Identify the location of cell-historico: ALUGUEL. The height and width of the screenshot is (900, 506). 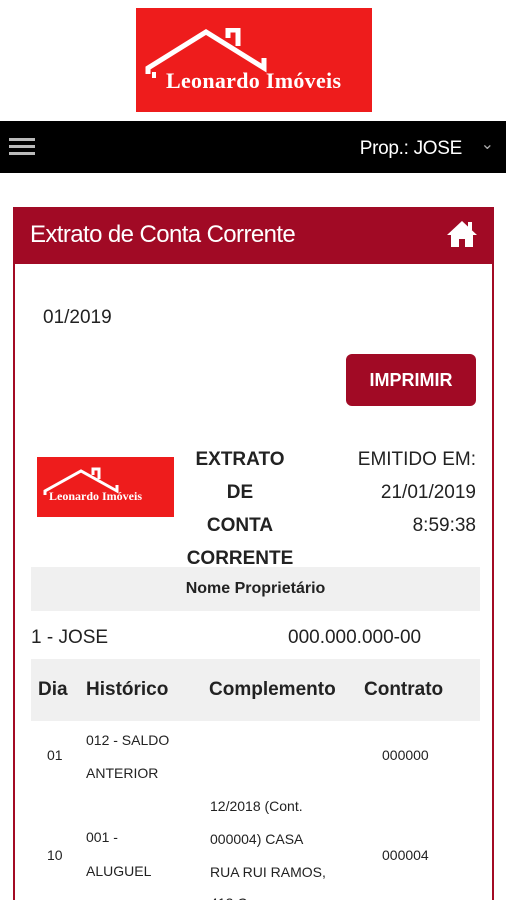
(119, 871).